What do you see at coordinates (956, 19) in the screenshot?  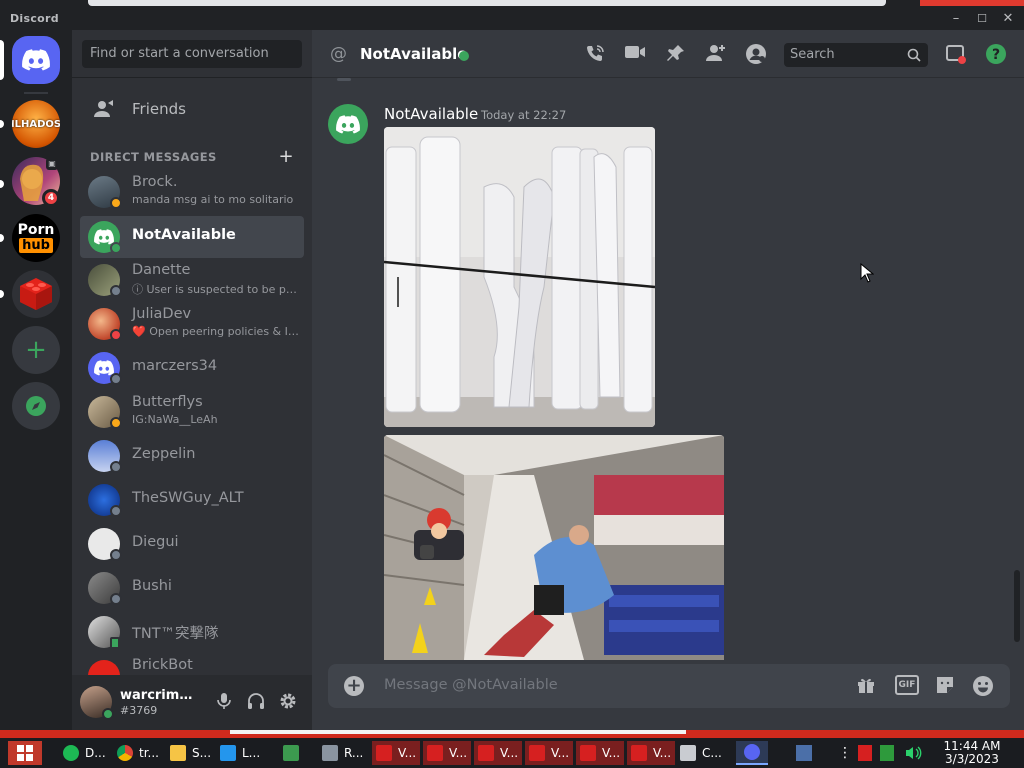 I see `minimize-button: –` at bounding box center [956, 19].